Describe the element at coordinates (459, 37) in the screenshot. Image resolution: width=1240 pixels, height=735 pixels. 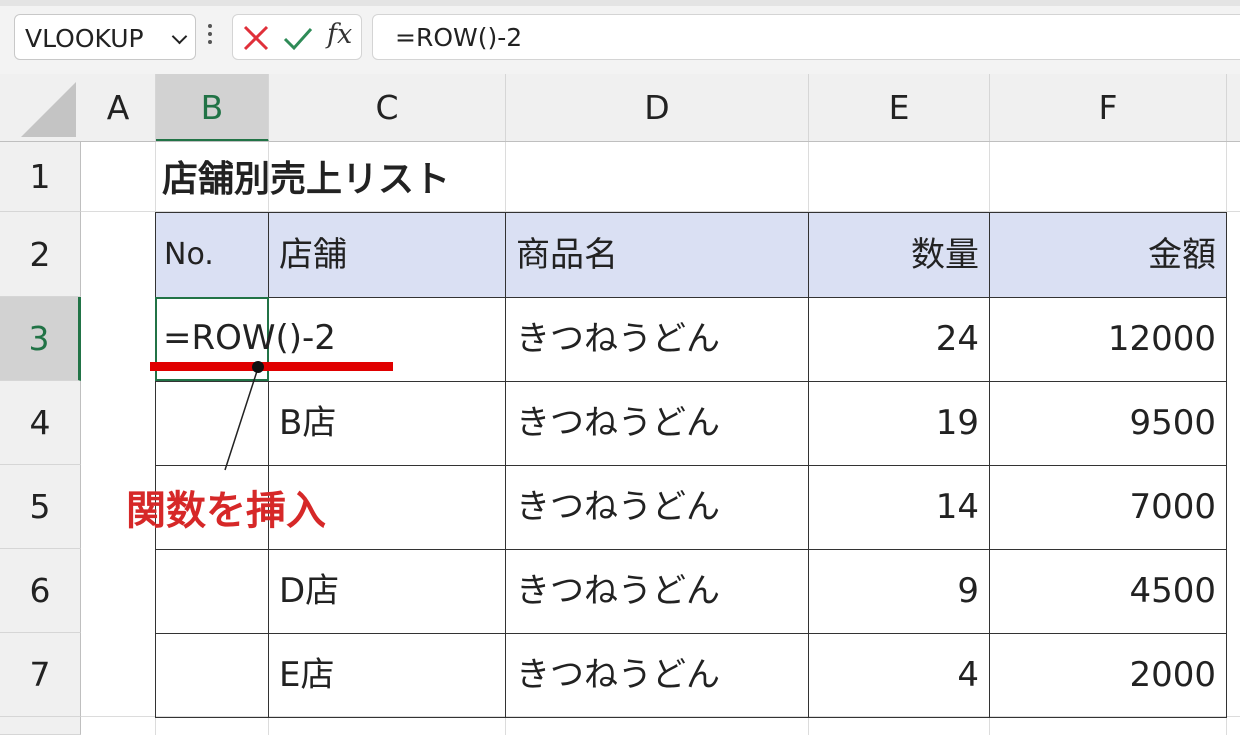
I see `formula-text: =ROW()-2` at that location.